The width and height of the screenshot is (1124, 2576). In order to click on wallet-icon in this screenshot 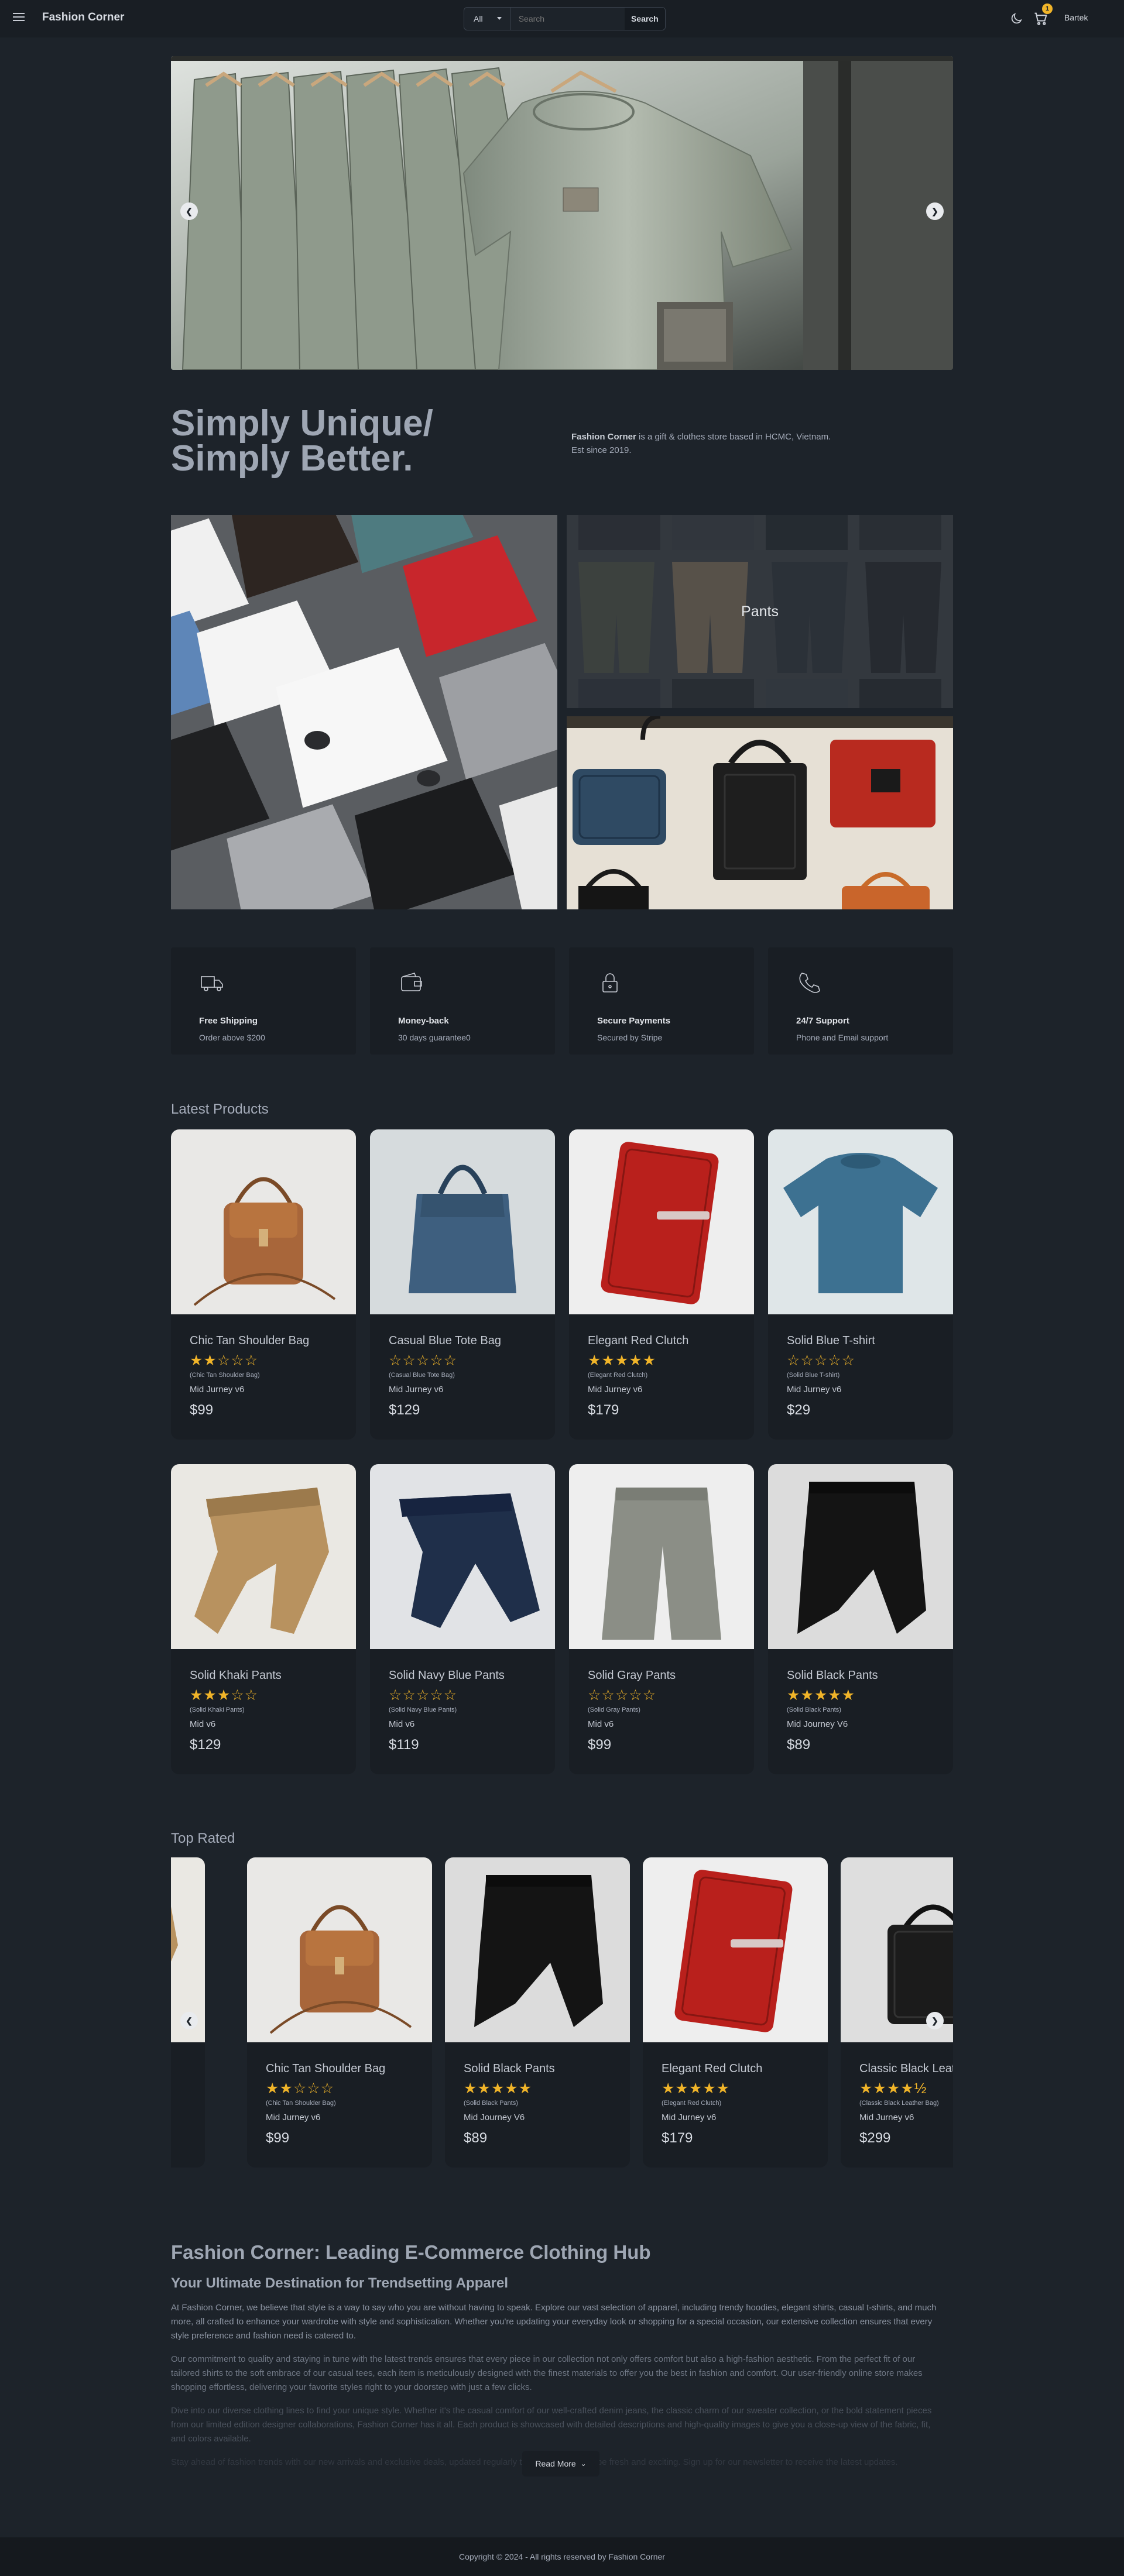, I will do `click(411, 982)`.